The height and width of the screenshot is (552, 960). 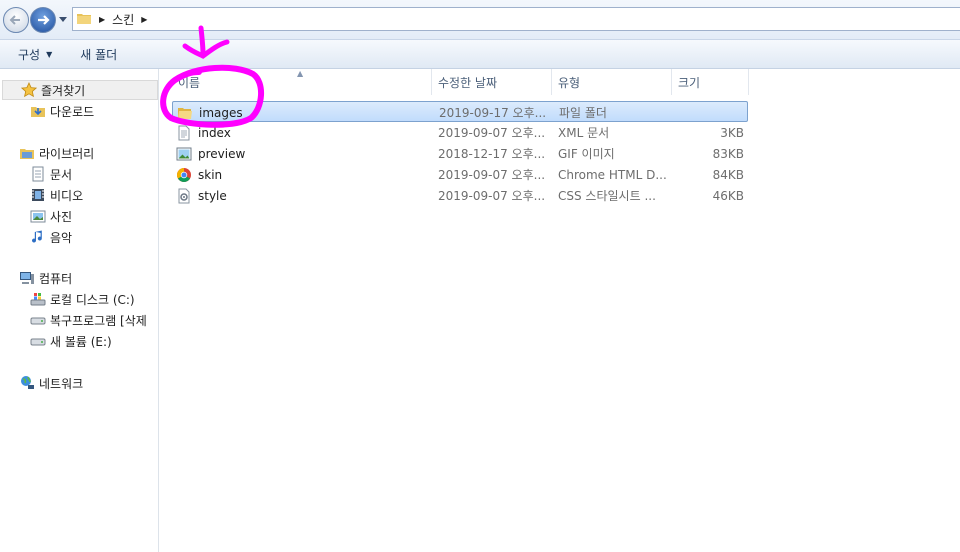 I want to click on css-file-icon, so click(x=184, y=196).